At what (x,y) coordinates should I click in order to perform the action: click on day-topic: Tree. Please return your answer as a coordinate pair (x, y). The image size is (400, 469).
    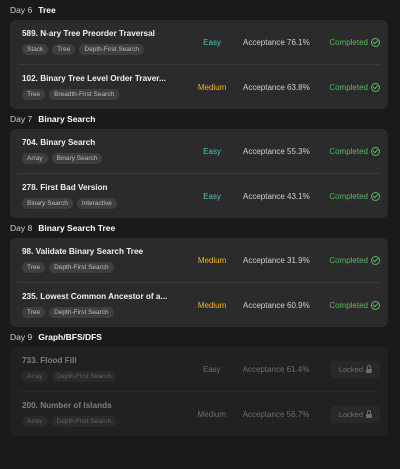
    Looking at the image, I should click on (47, 10).